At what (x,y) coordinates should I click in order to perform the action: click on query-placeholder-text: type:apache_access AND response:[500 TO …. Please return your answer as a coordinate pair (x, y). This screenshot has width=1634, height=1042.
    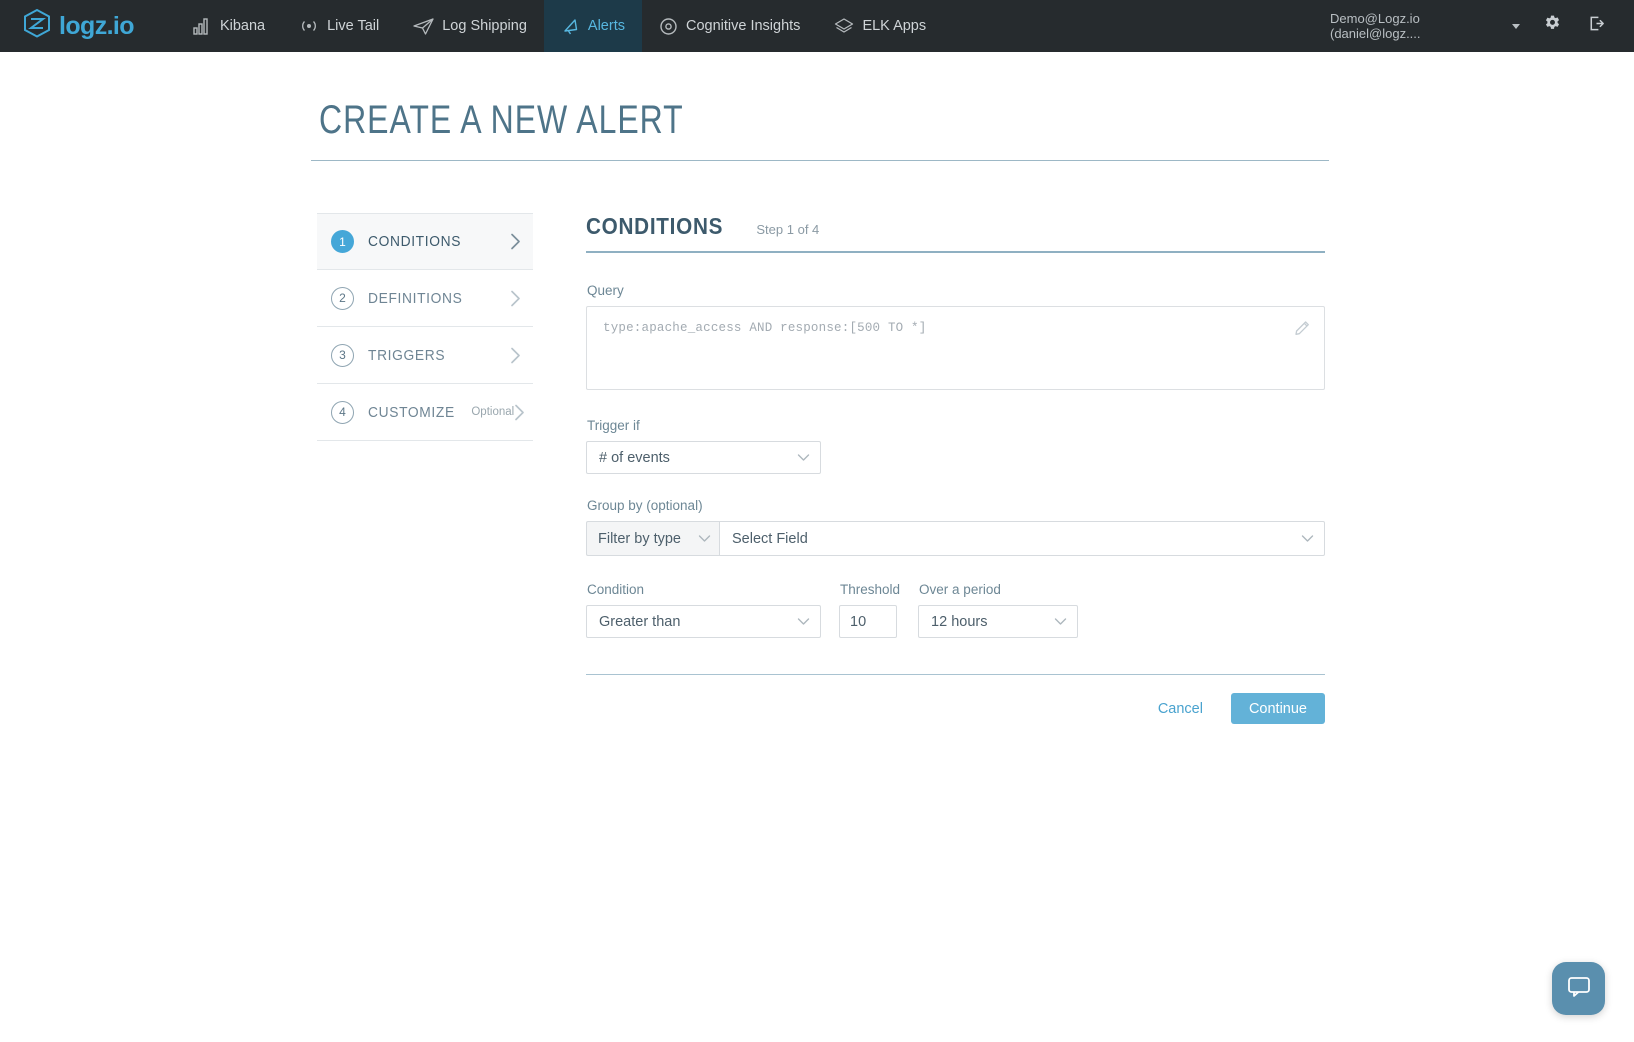
    Looking at the image, I should click on (765, 328).